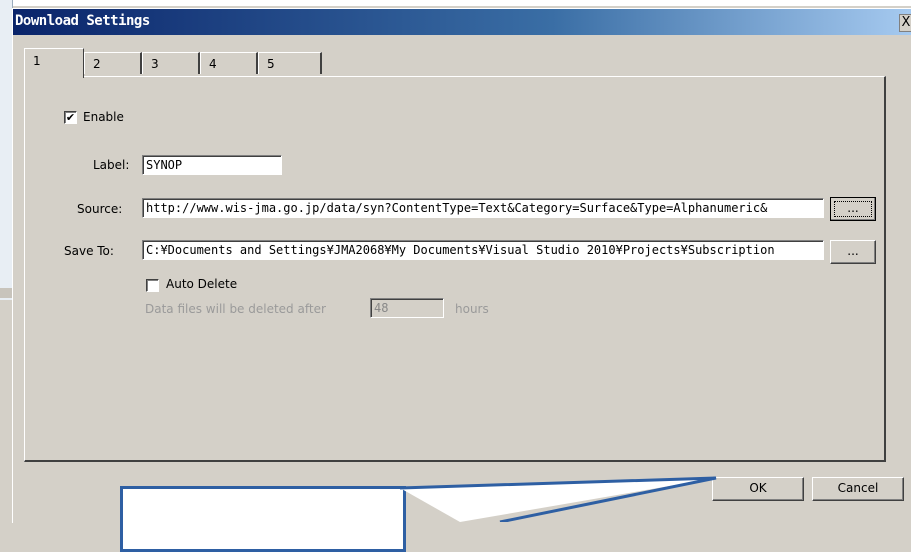 This screenshot has height=552, width=911. Describe the element at coordinates (558, 499) in the screenshot. I see `callout-pointer` at that location.